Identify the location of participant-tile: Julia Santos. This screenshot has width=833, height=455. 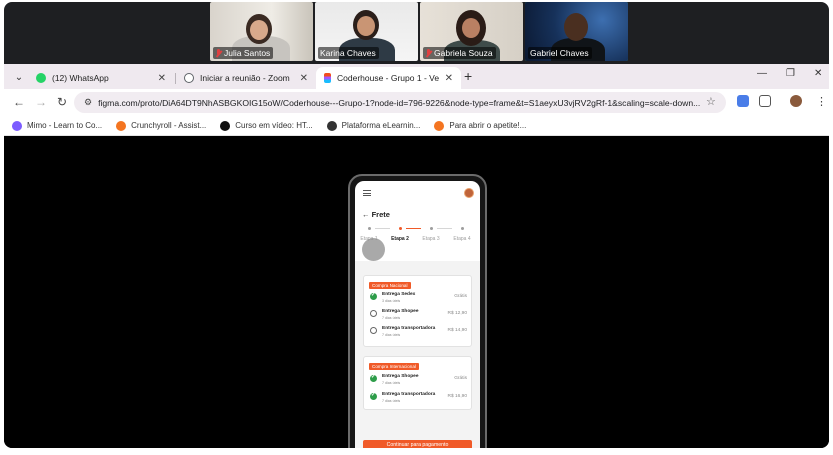
(261, 31).